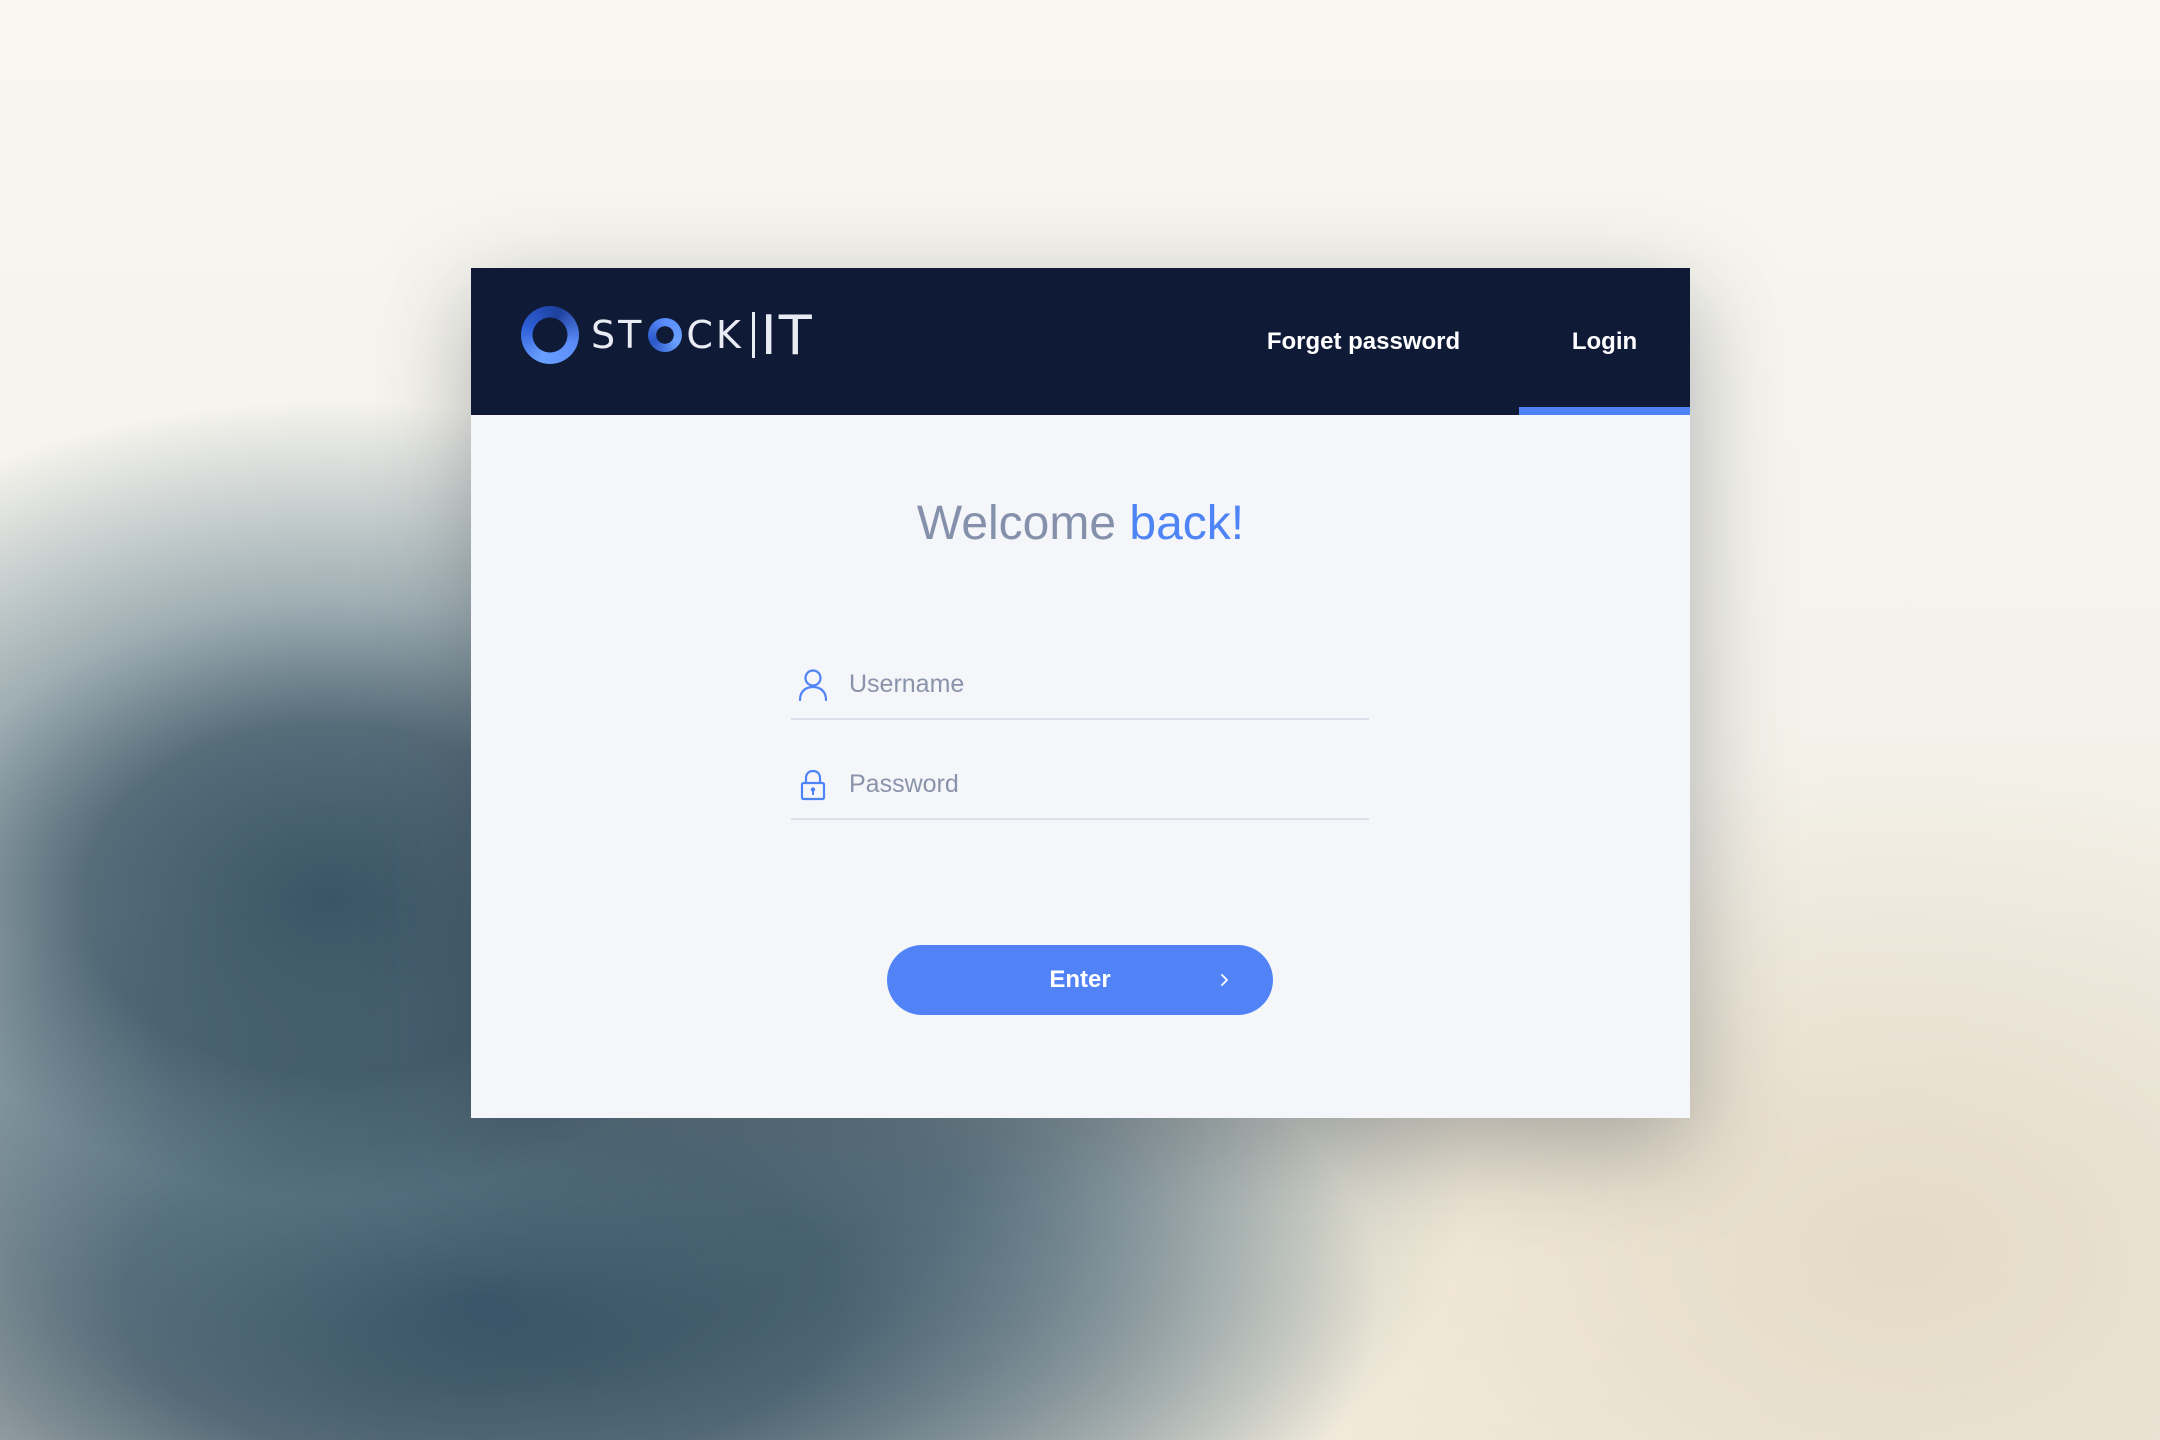  I want to click on enter-button: Enter, so click(1080, 980).